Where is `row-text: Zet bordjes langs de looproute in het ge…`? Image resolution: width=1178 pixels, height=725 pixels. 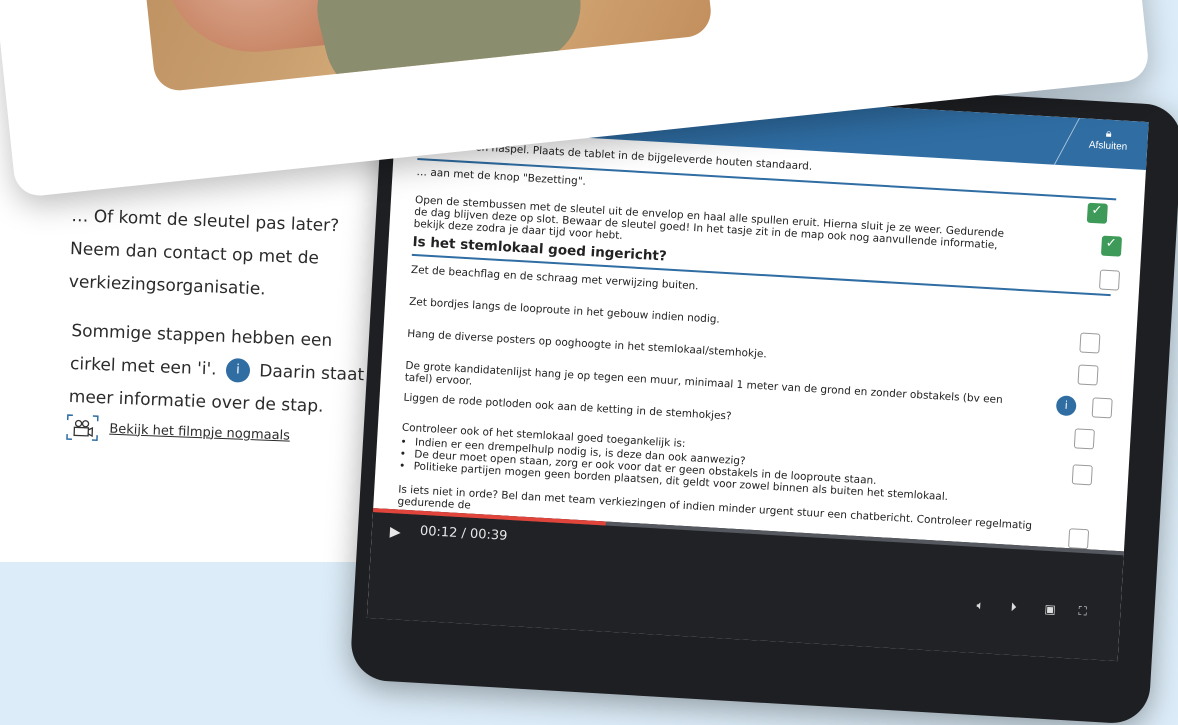
row-text: Zet bordjes langs de looproute in het ge… is located at coordinates (564, 310).